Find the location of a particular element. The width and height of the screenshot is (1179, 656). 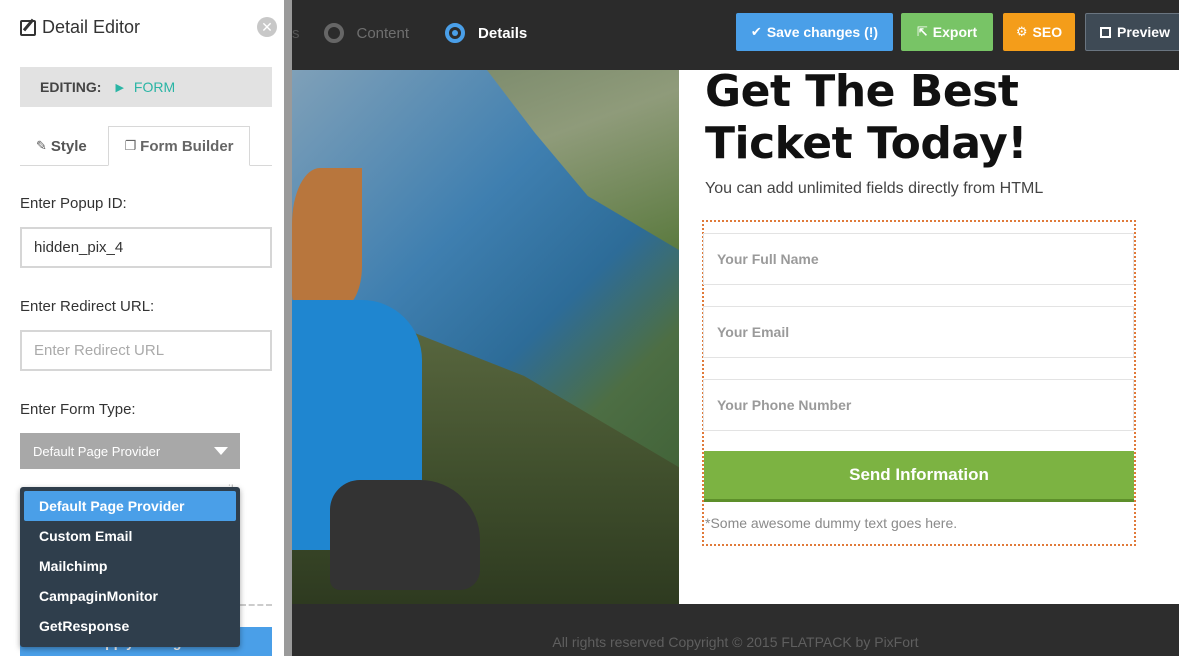

copy-icon: ❐ is located at coordinates (130, 145).